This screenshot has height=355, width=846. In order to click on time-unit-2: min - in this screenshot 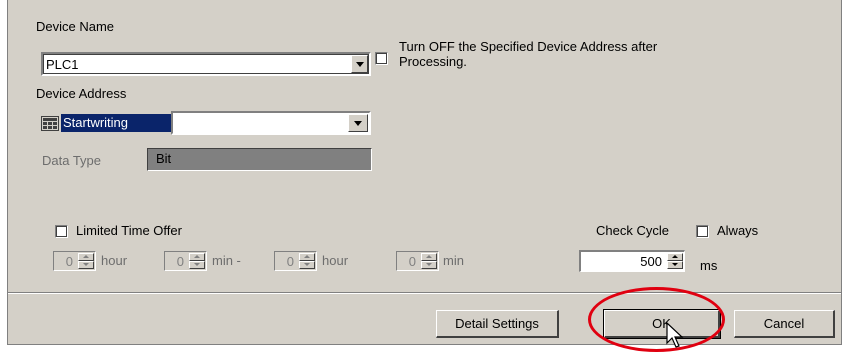, I will do `click(226, 260)`.